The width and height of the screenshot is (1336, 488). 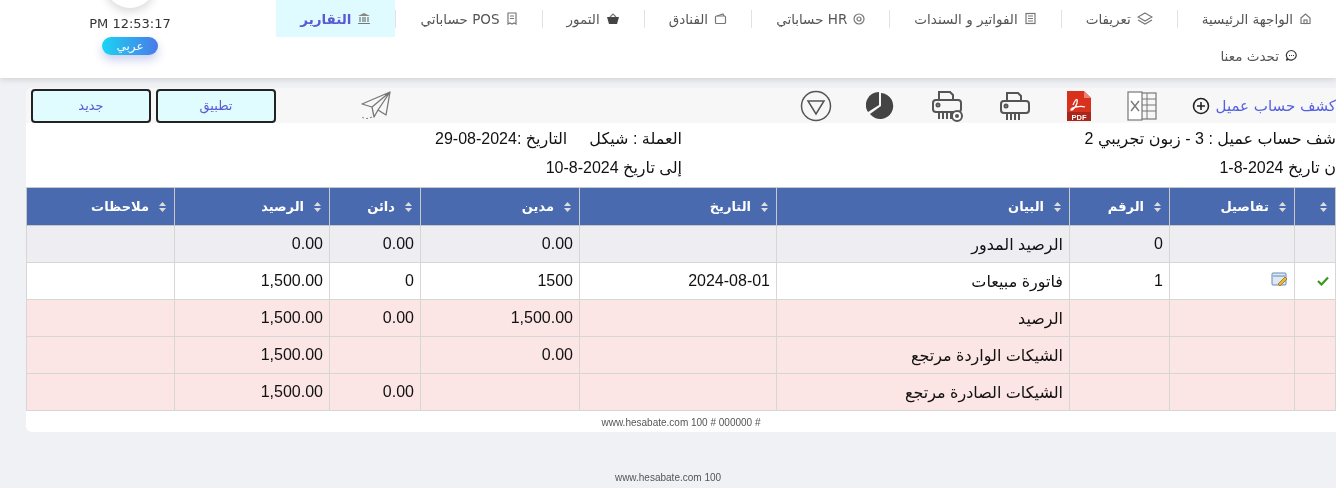 What do you see at coordinates (923, 244) in the screenshot?
I see `table-cell: الرصيد المدور` at bounding box center [923, 244].